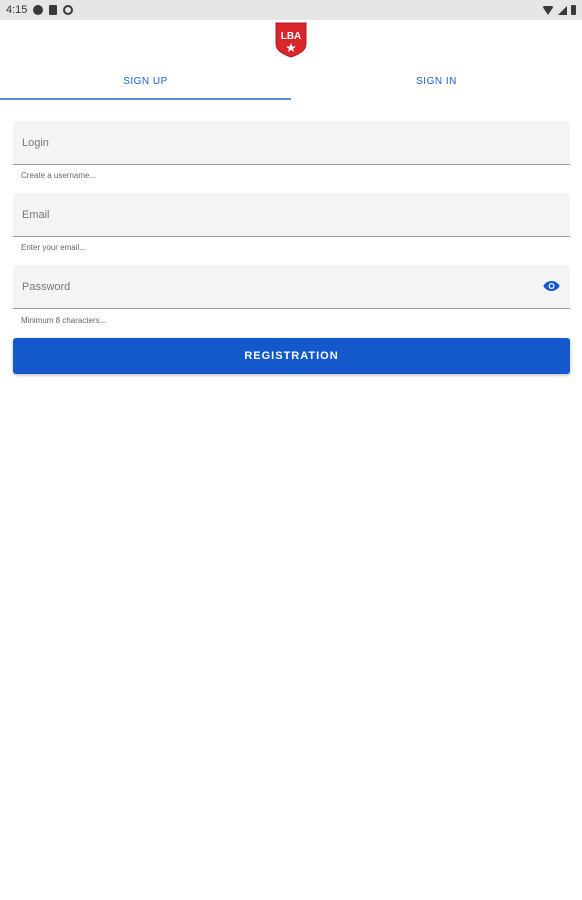  I want to click on tab-sign-up-label: SIGN UP, so click(145, 81).